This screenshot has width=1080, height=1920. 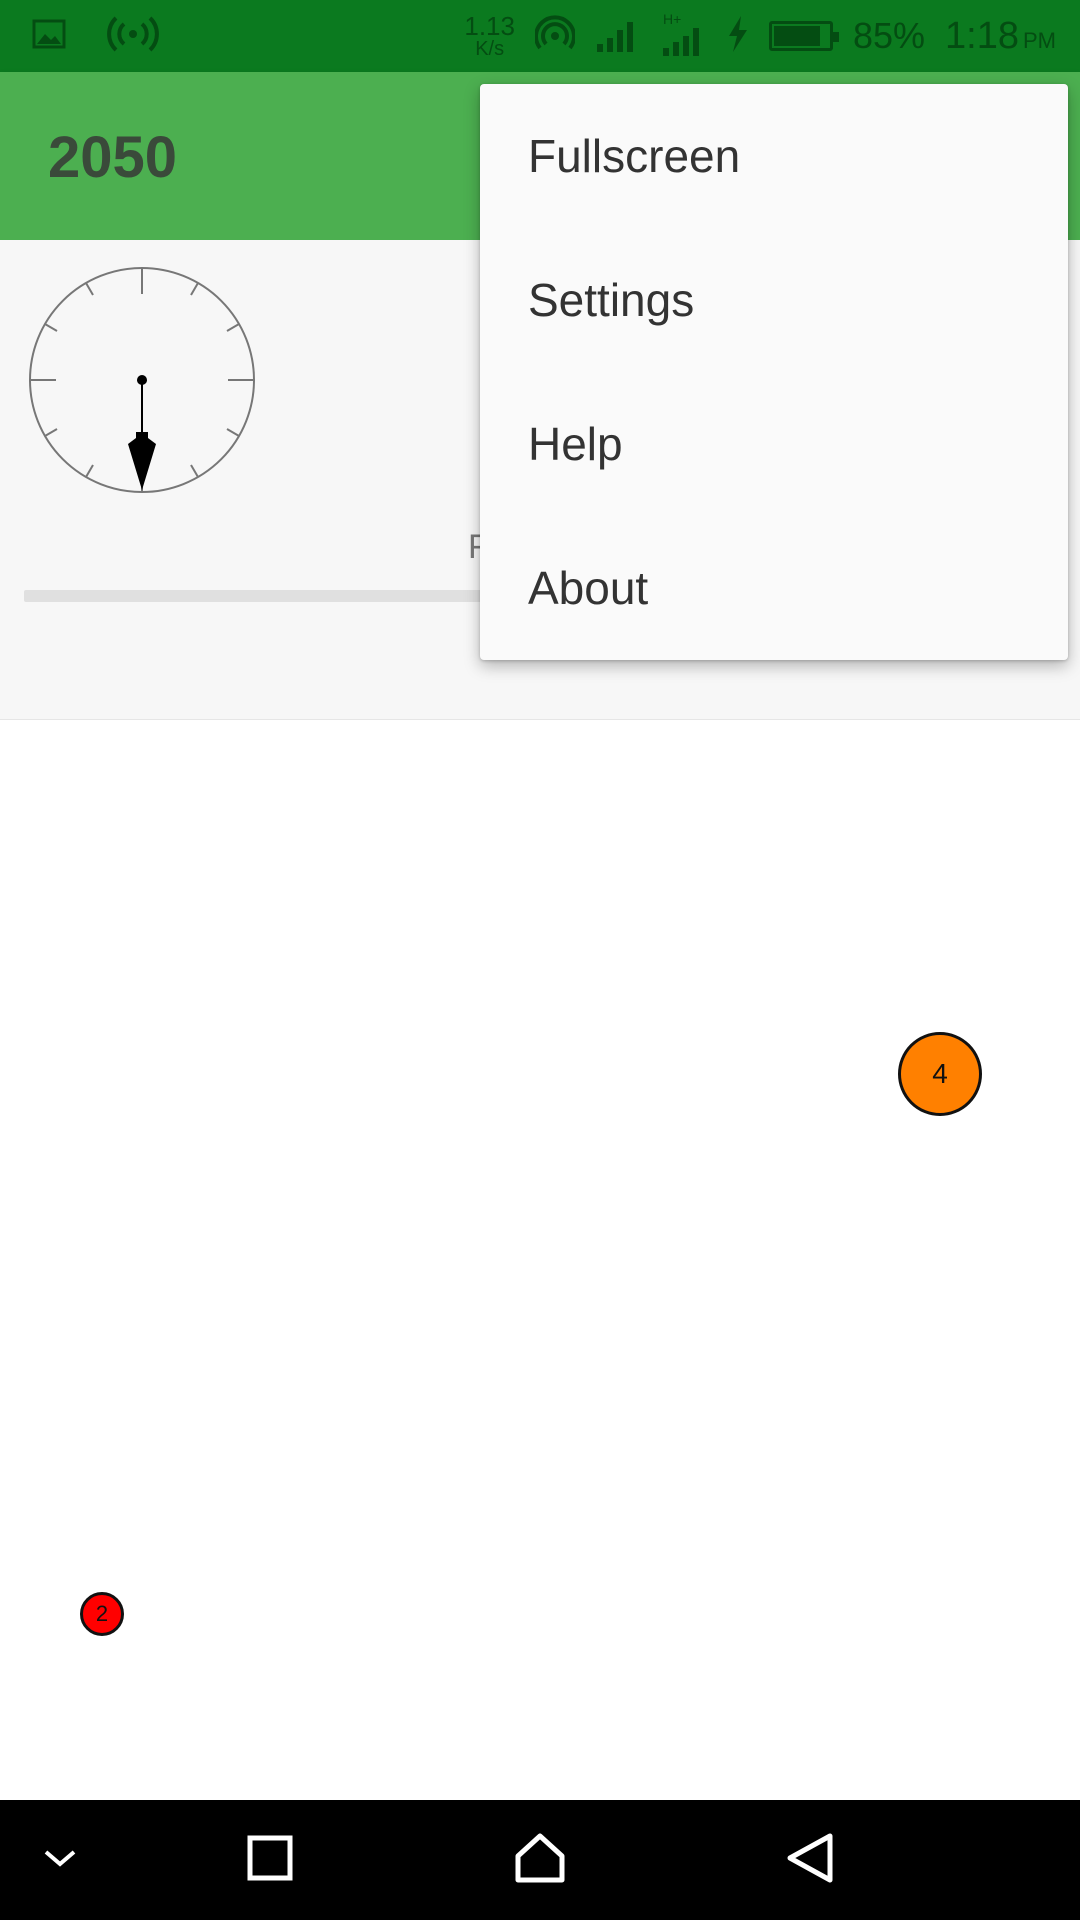 I want to click on ball-2: 2, so click(x=102, y=1614).